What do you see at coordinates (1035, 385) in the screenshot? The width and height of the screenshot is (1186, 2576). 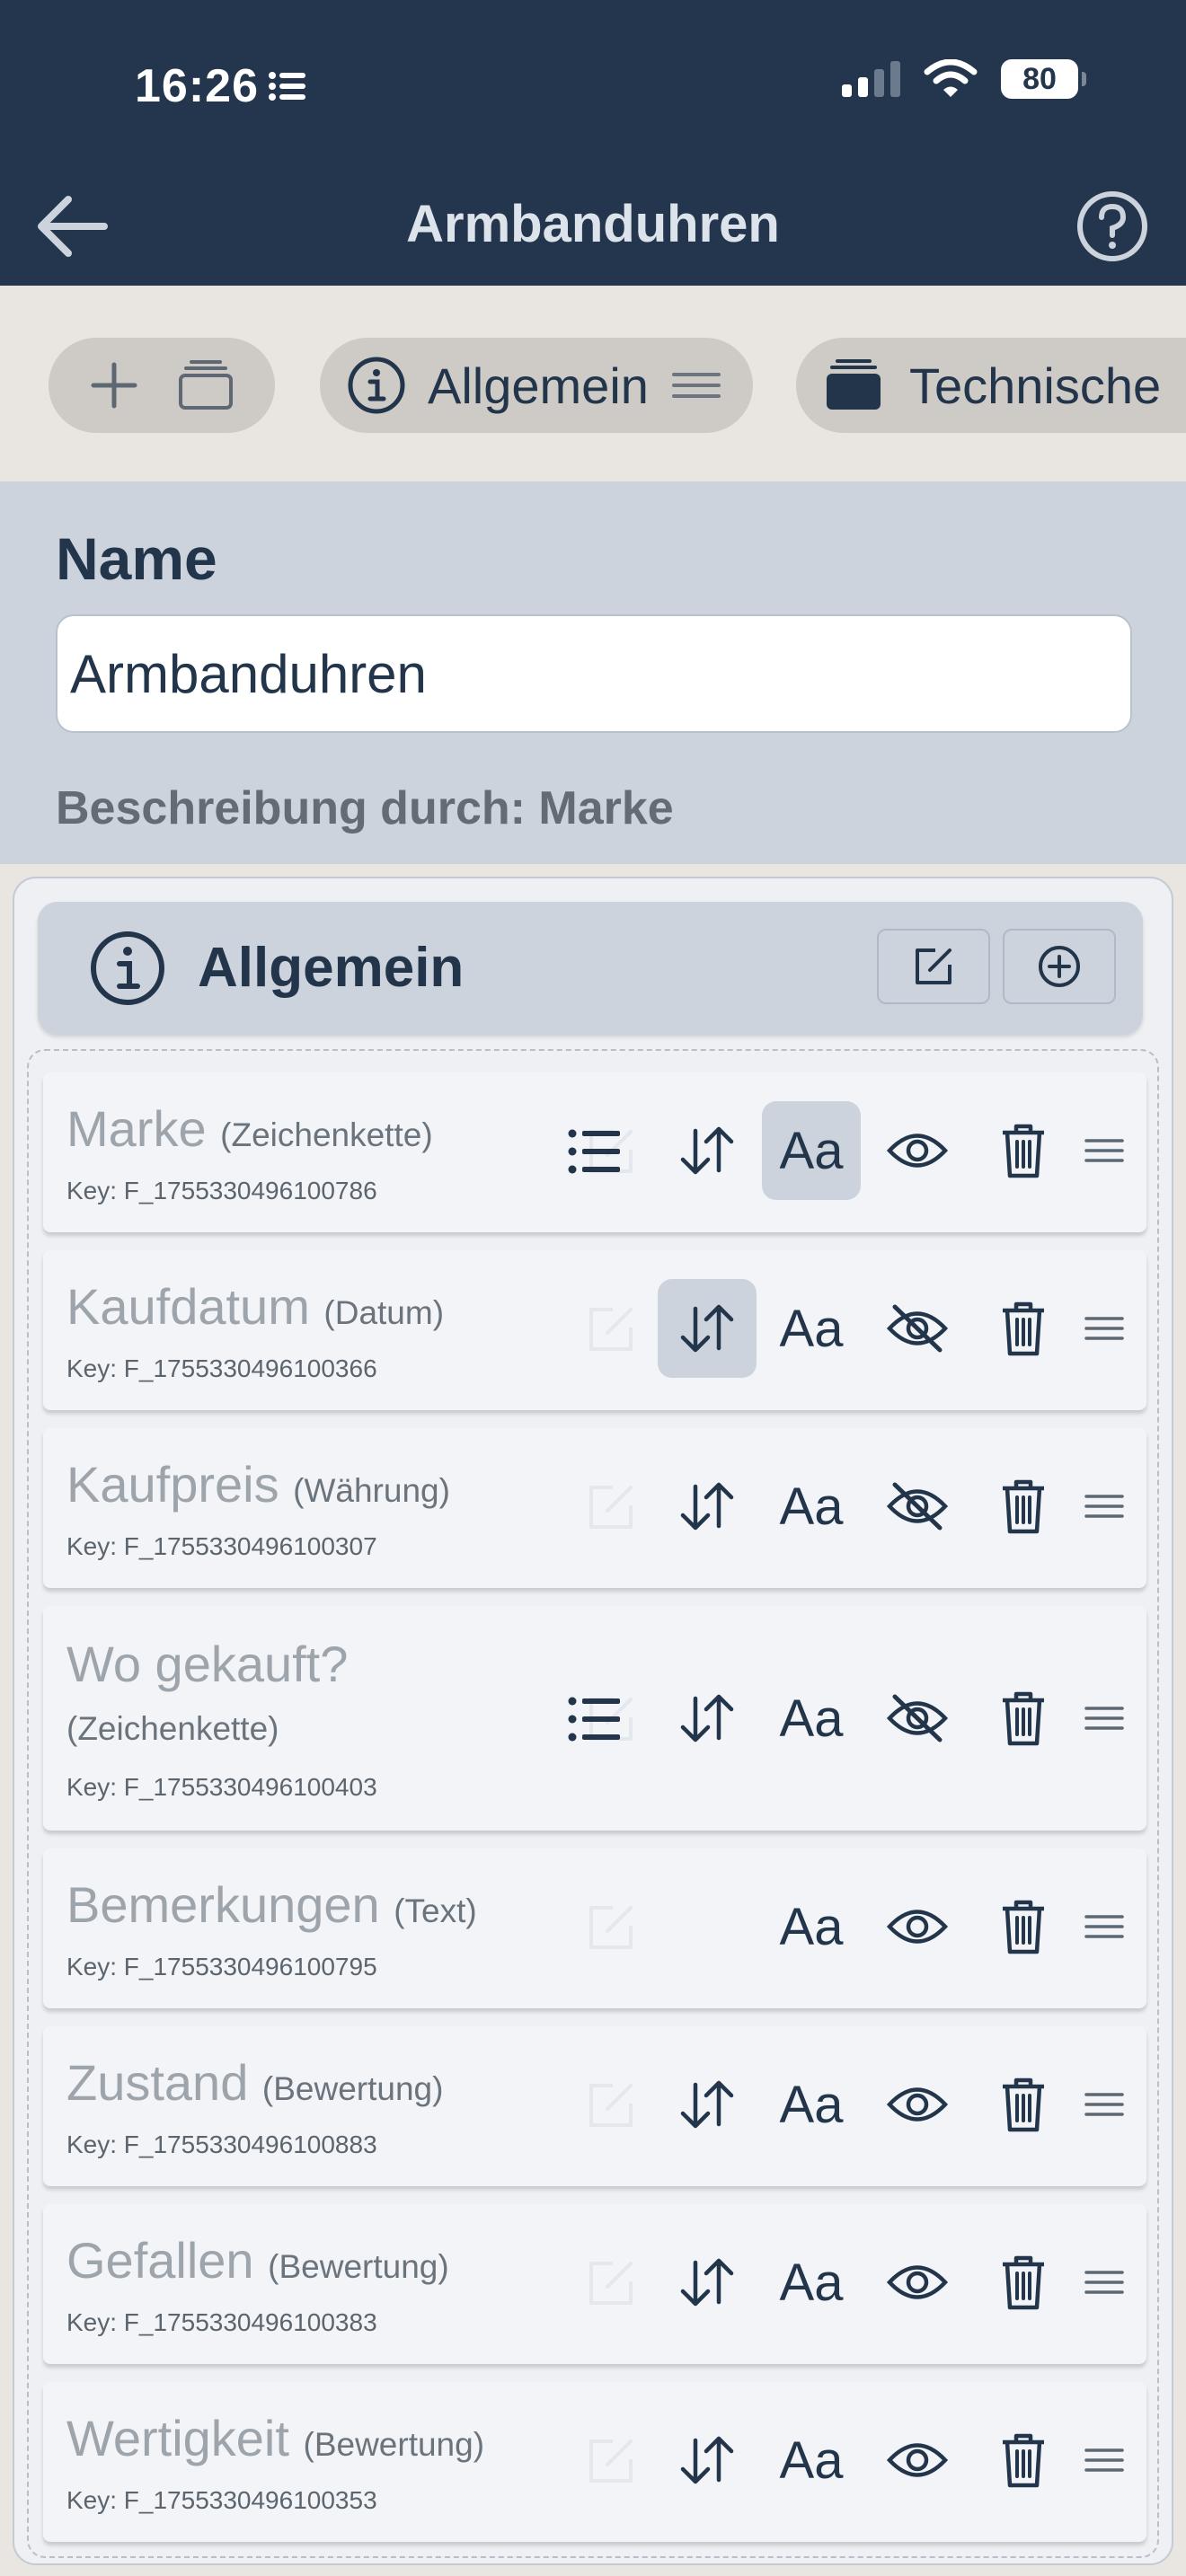 I see `tab-technische-label: Technische` at bounding box center [1035, 385].